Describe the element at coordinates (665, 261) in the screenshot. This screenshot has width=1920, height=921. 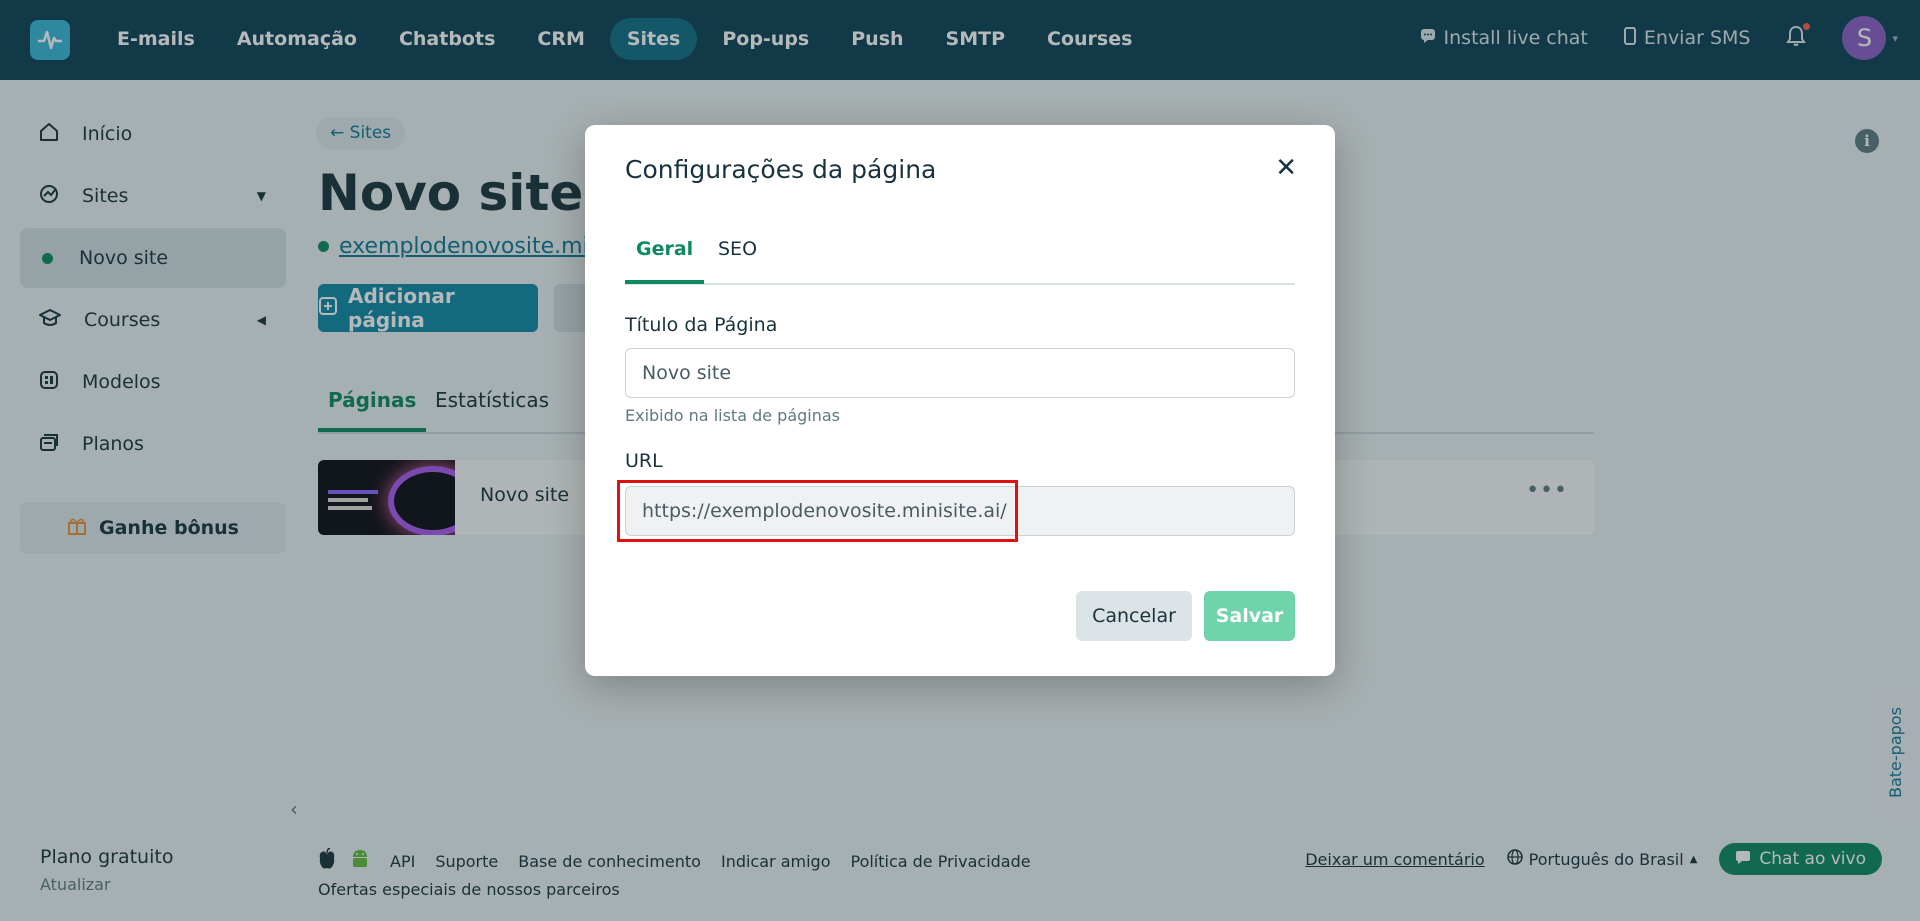
I see `tab-geral: Geral` at that location.